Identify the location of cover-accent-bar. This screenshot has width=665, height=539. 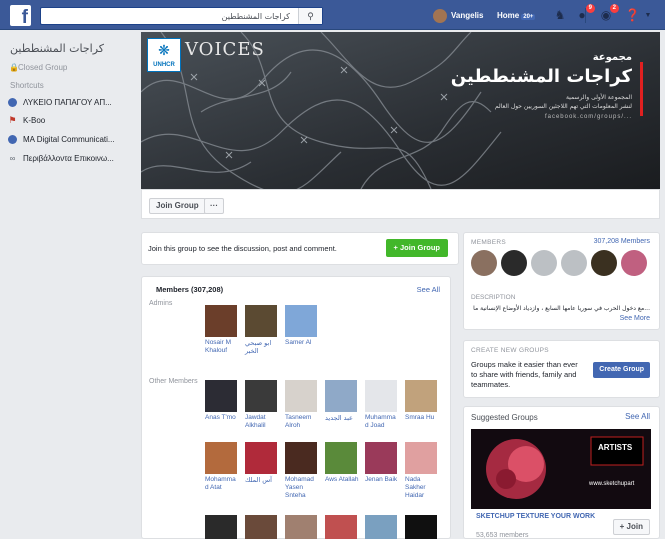
(641, 89).